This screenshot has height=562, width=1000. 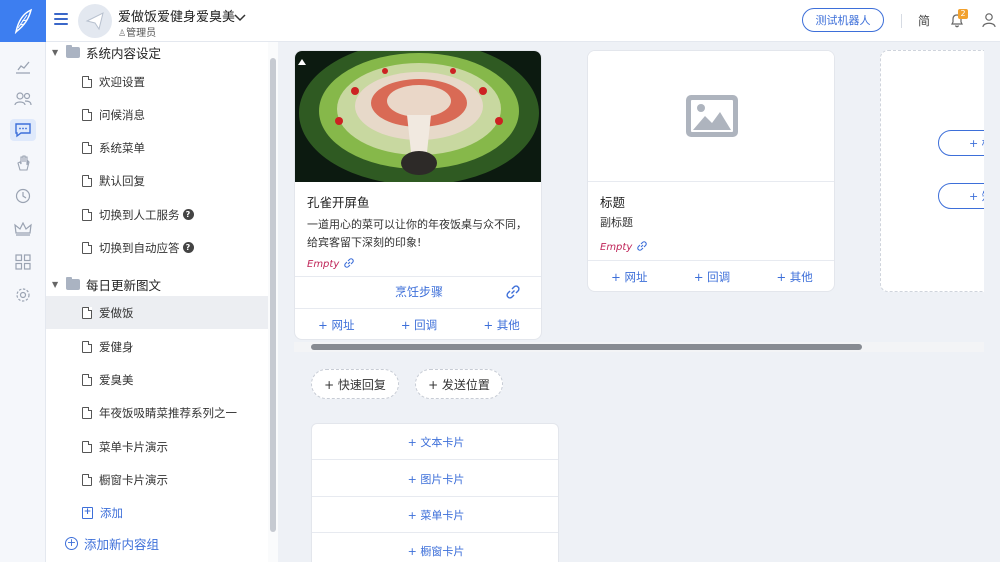 What do you see at coordinates (23, 67) in the screenshot?
I see `analytics-icon` at bounding box center [23, 67].